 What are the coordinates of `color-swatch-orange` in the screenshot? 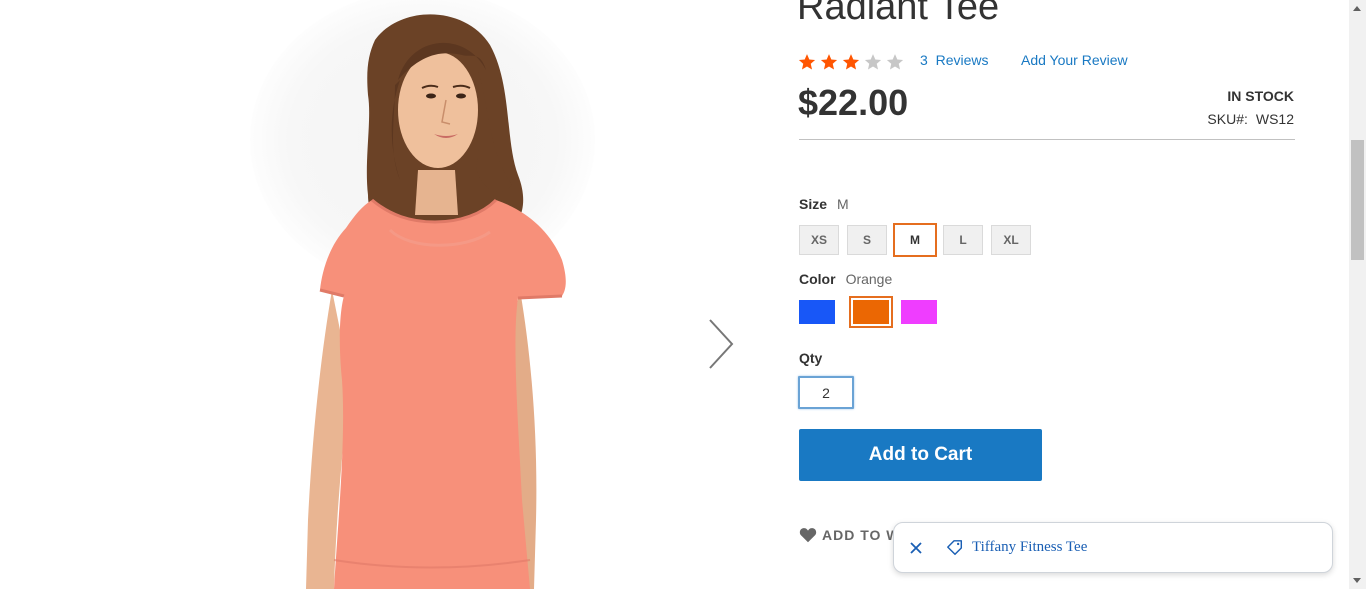 It's located at (871, 312).